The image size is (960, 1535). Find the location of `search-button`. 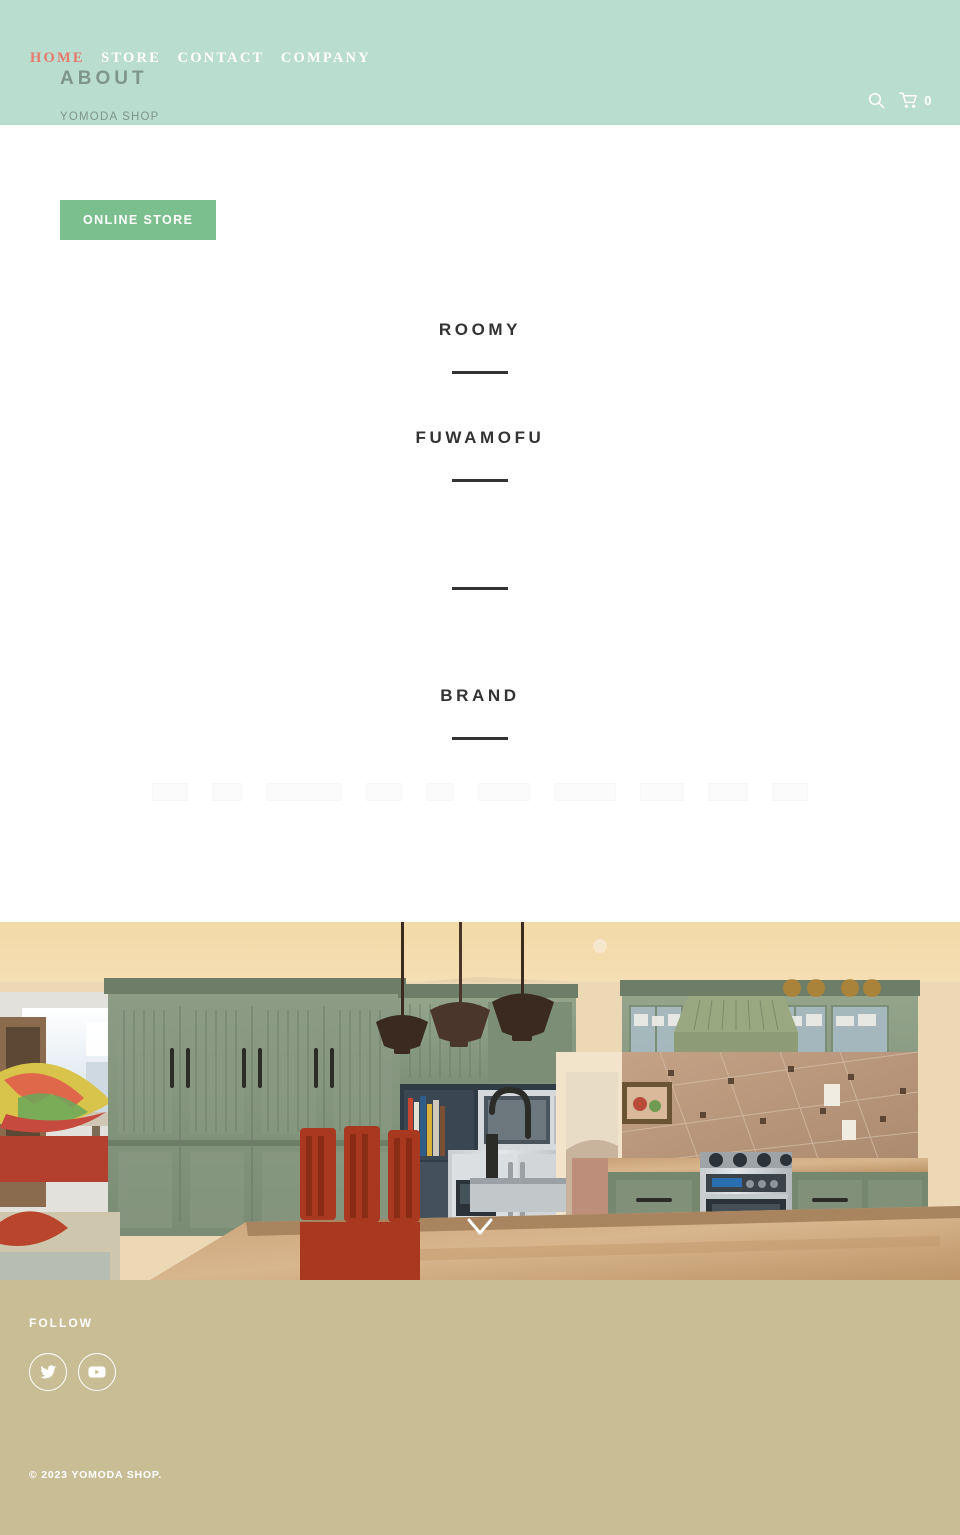

search-button is located at coordinates (876, 100).